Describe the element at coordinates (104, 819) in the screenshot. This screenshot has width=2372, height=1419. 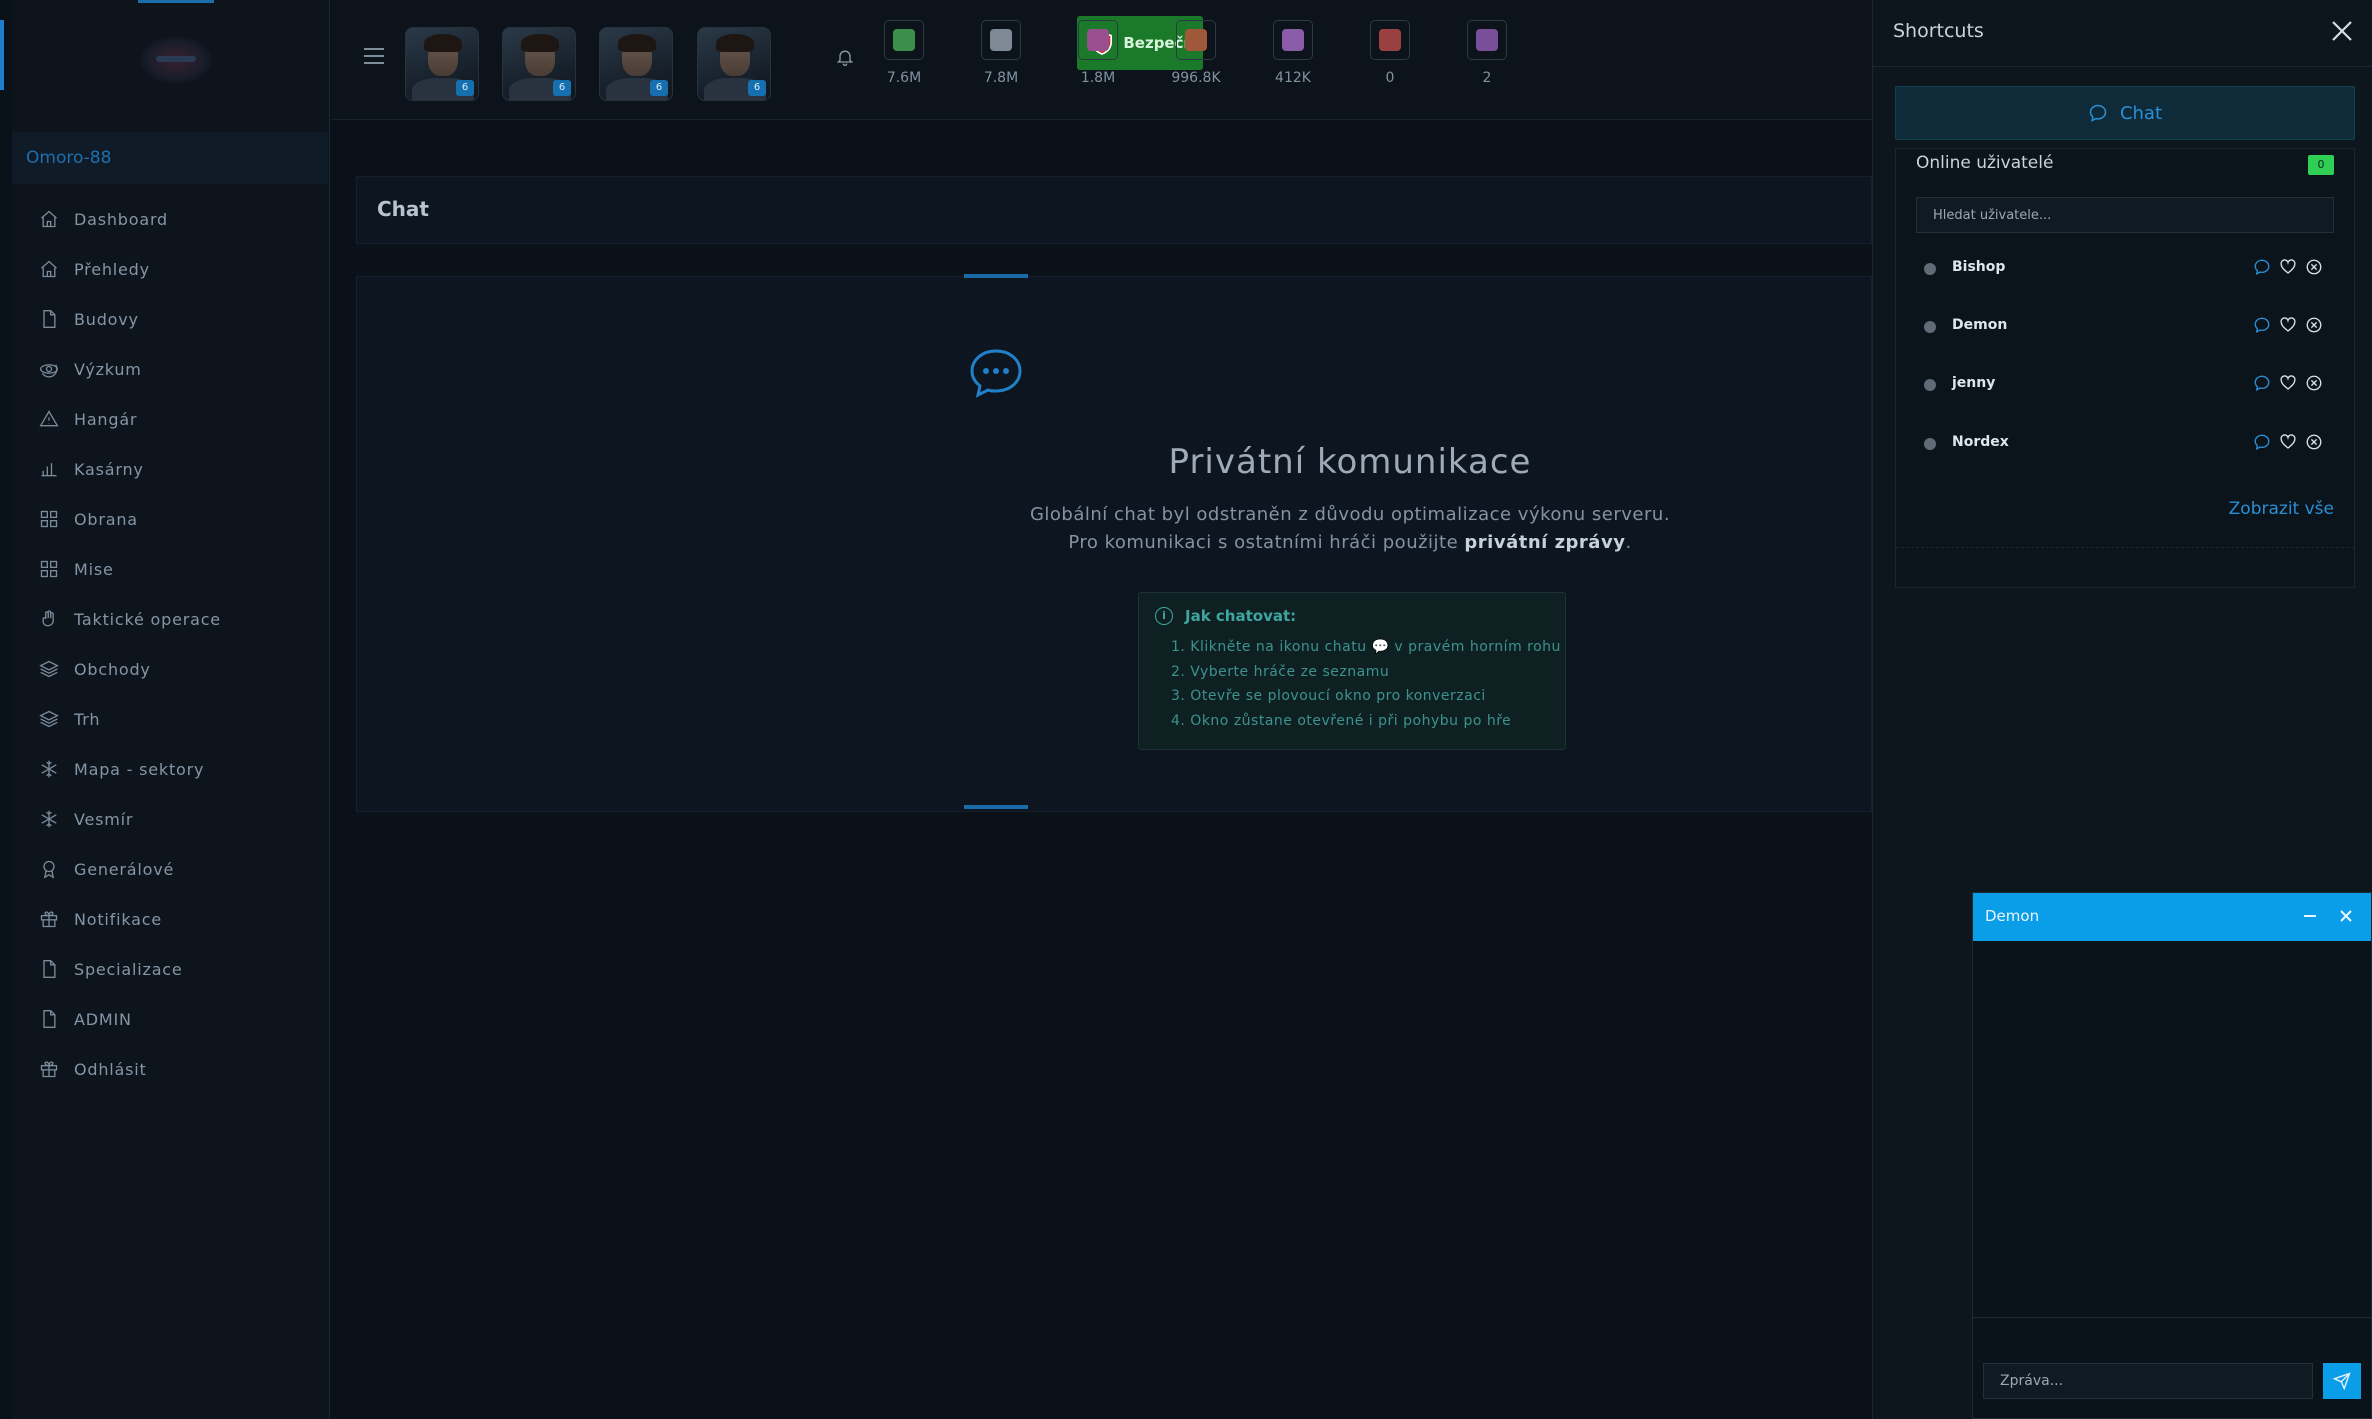
I see `sidebar-item-label: Vesmír` at that location.